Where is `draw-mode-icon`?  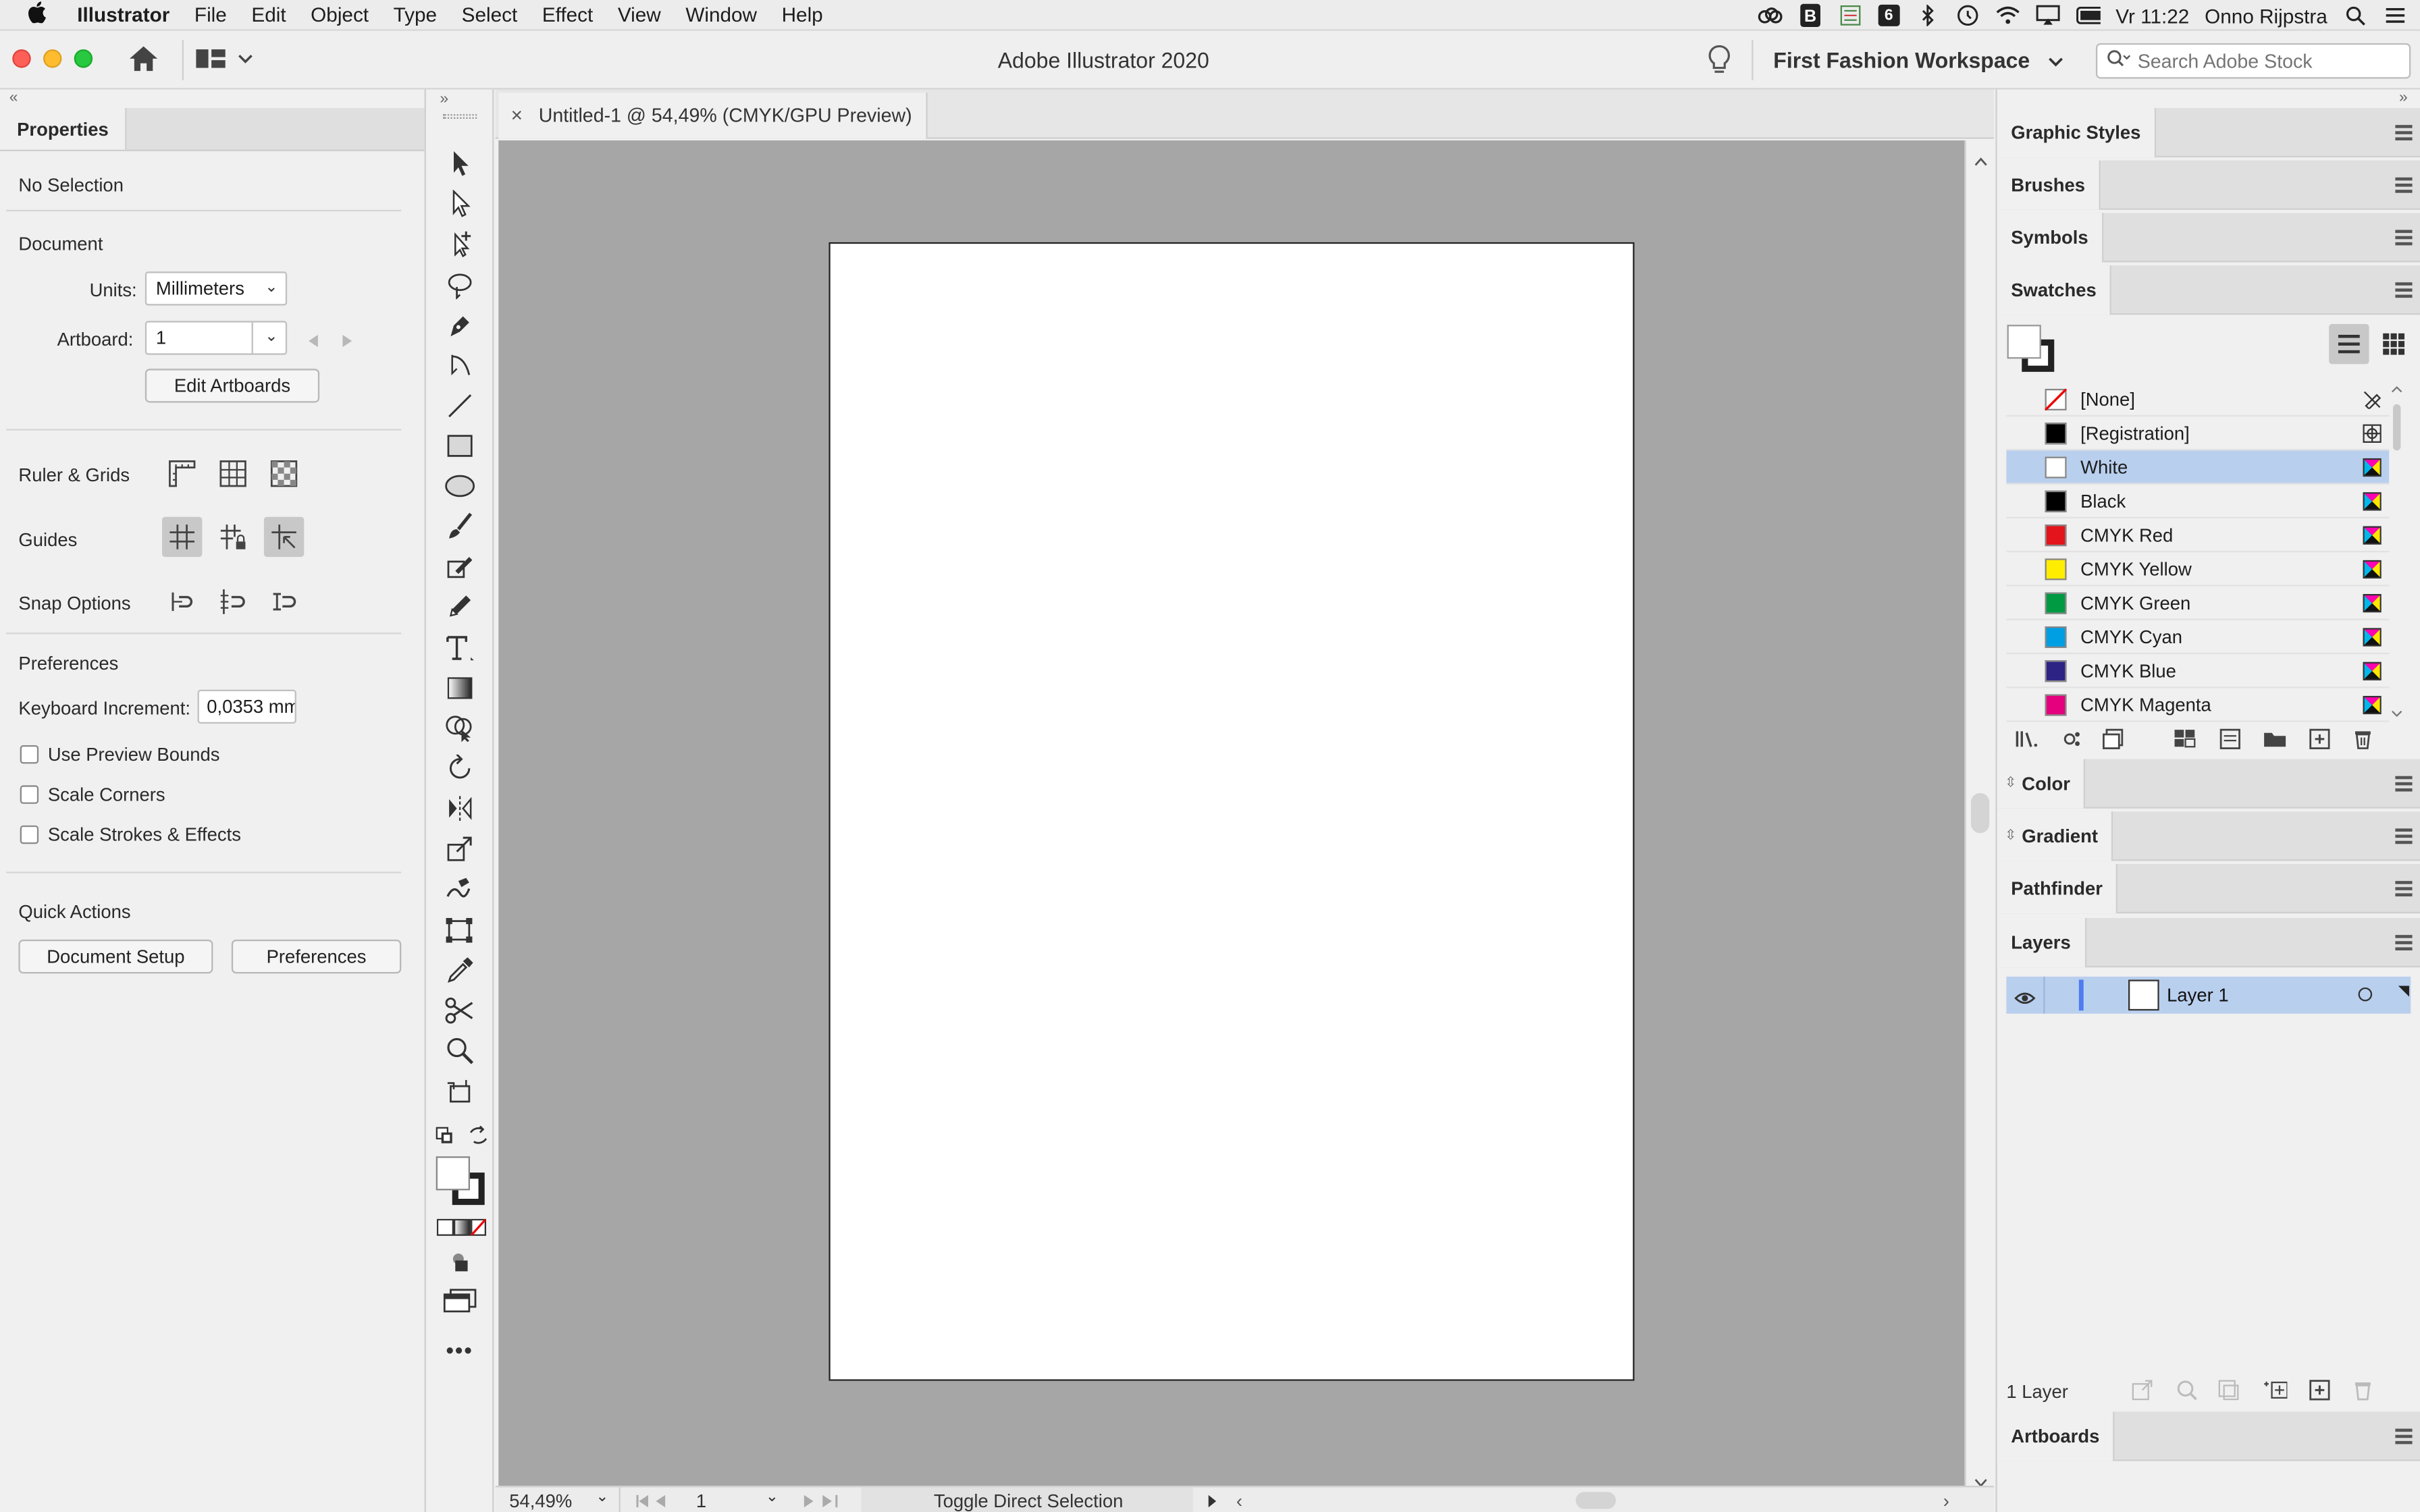 draw-mode-icon is located at coordinates (460, 1265).